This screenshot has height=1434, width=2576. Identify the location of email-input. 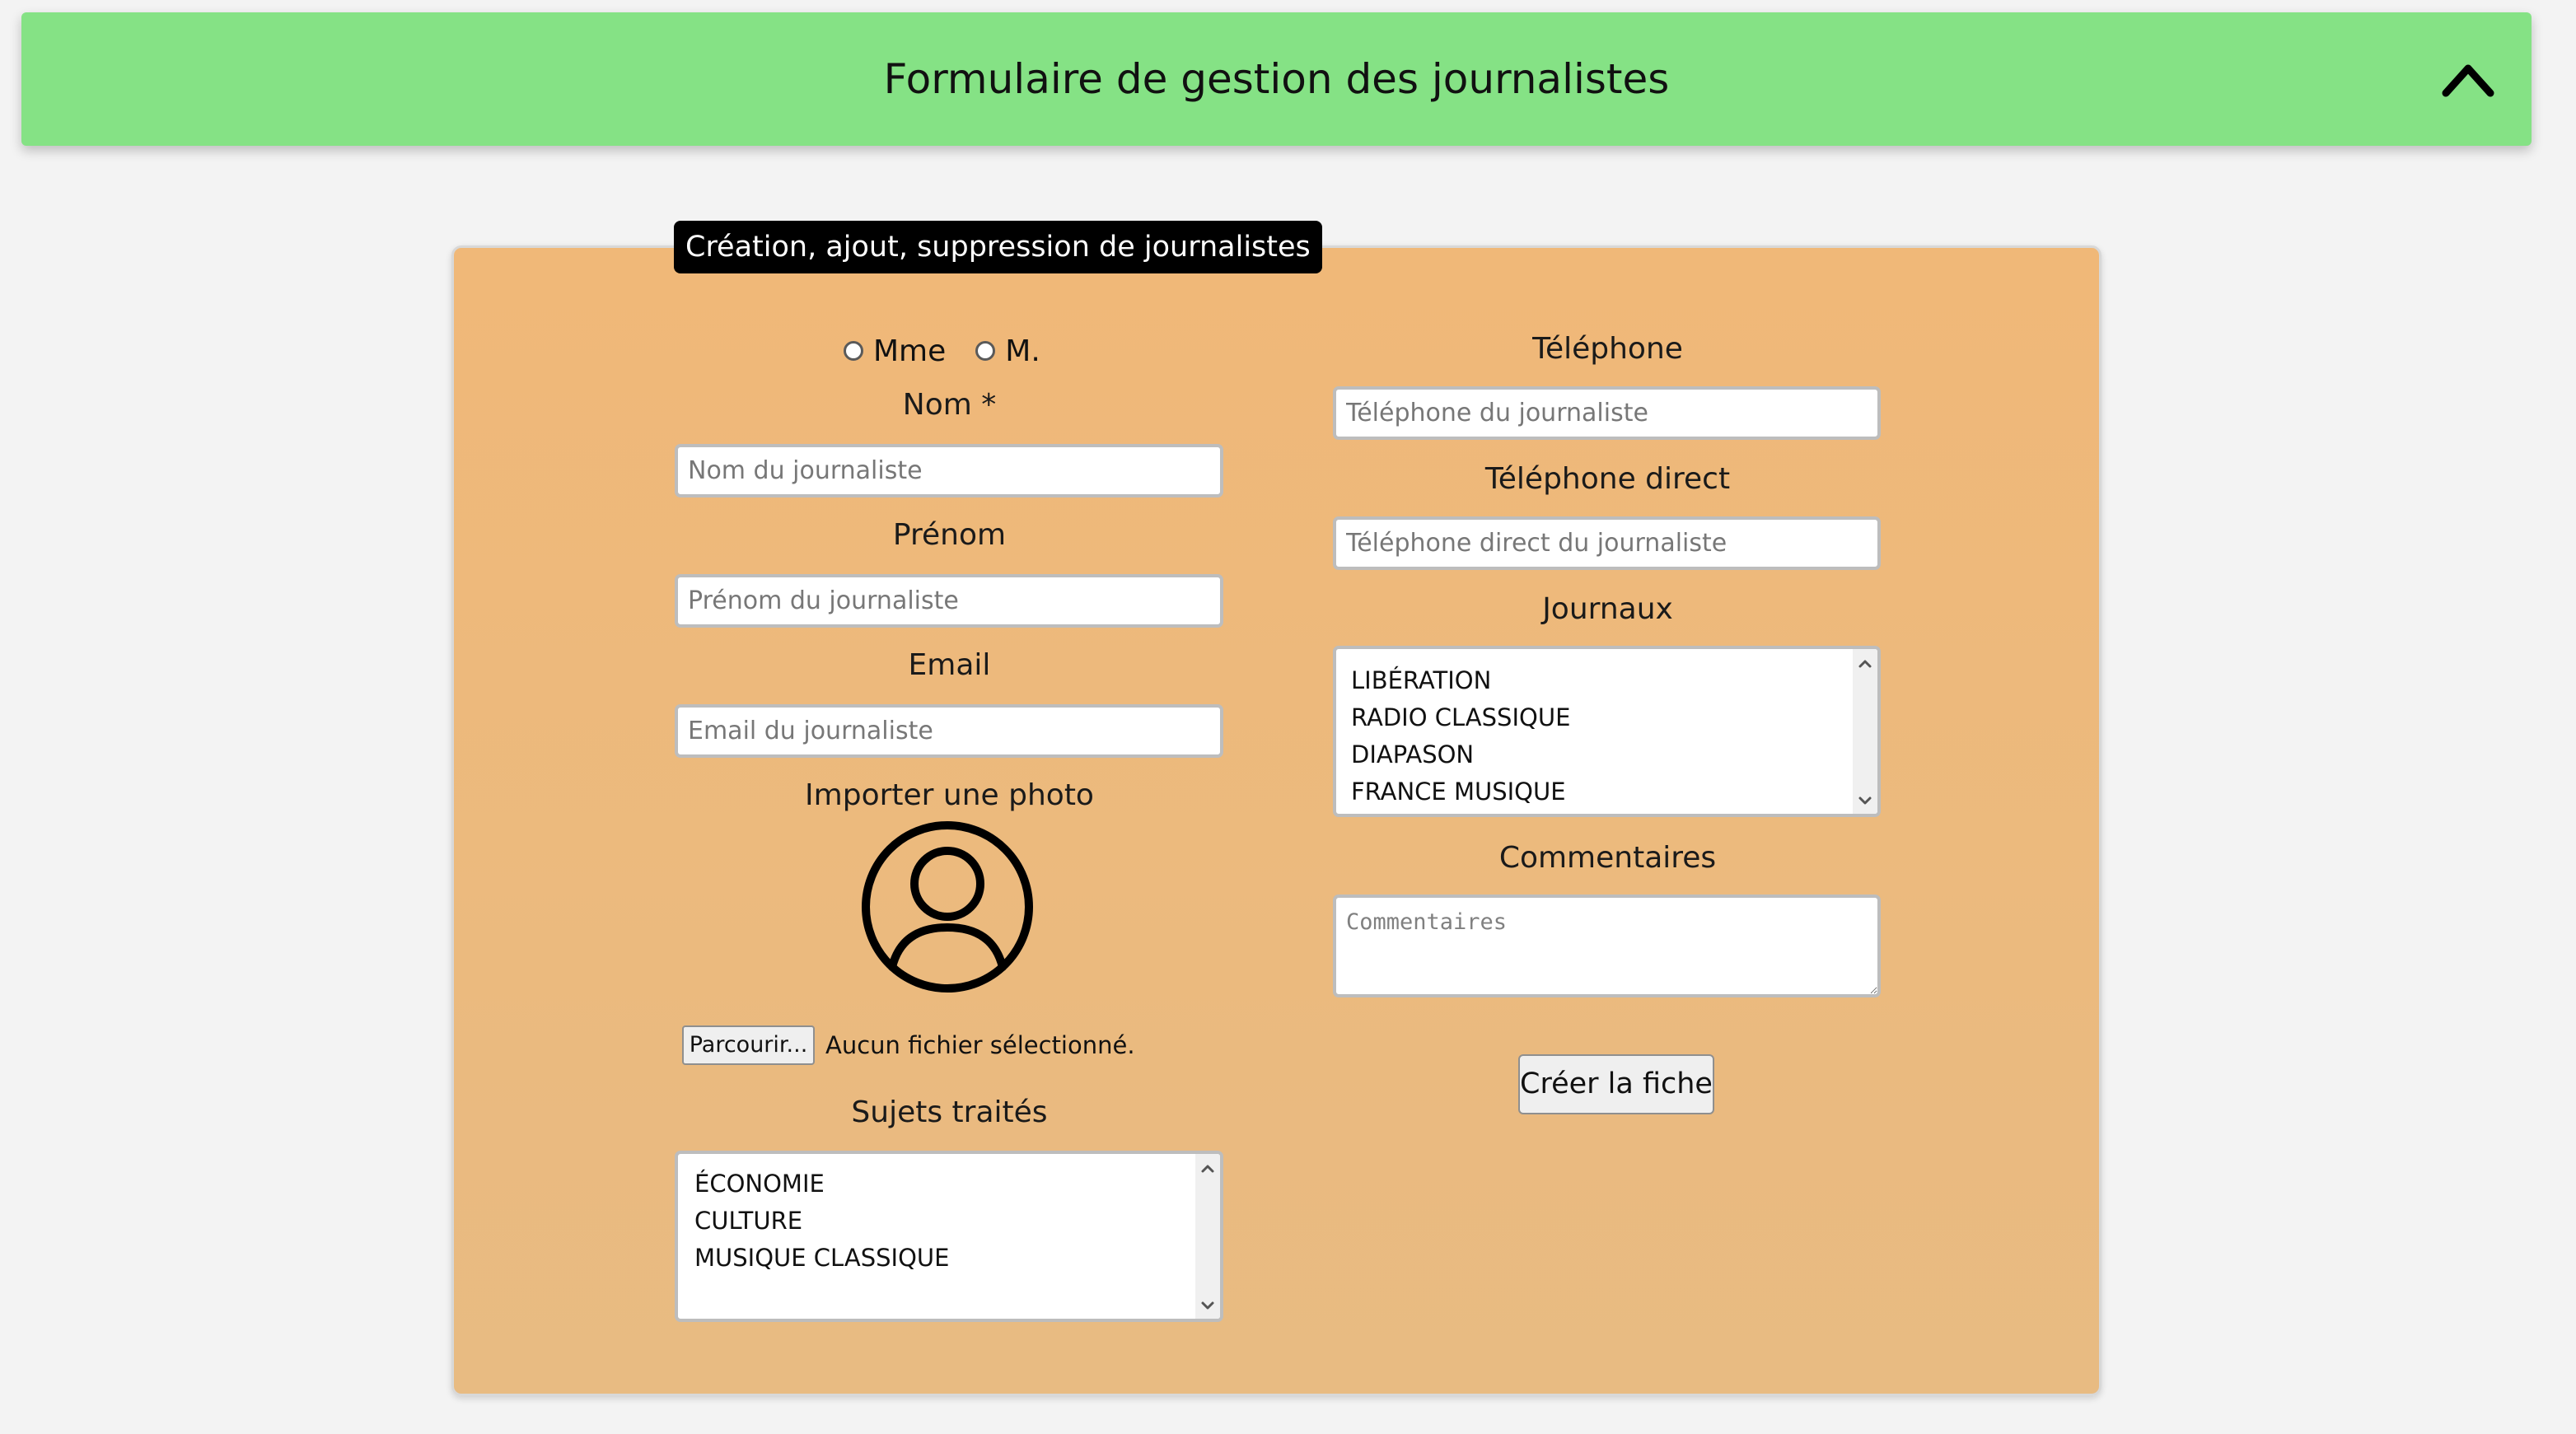
(949, 731).